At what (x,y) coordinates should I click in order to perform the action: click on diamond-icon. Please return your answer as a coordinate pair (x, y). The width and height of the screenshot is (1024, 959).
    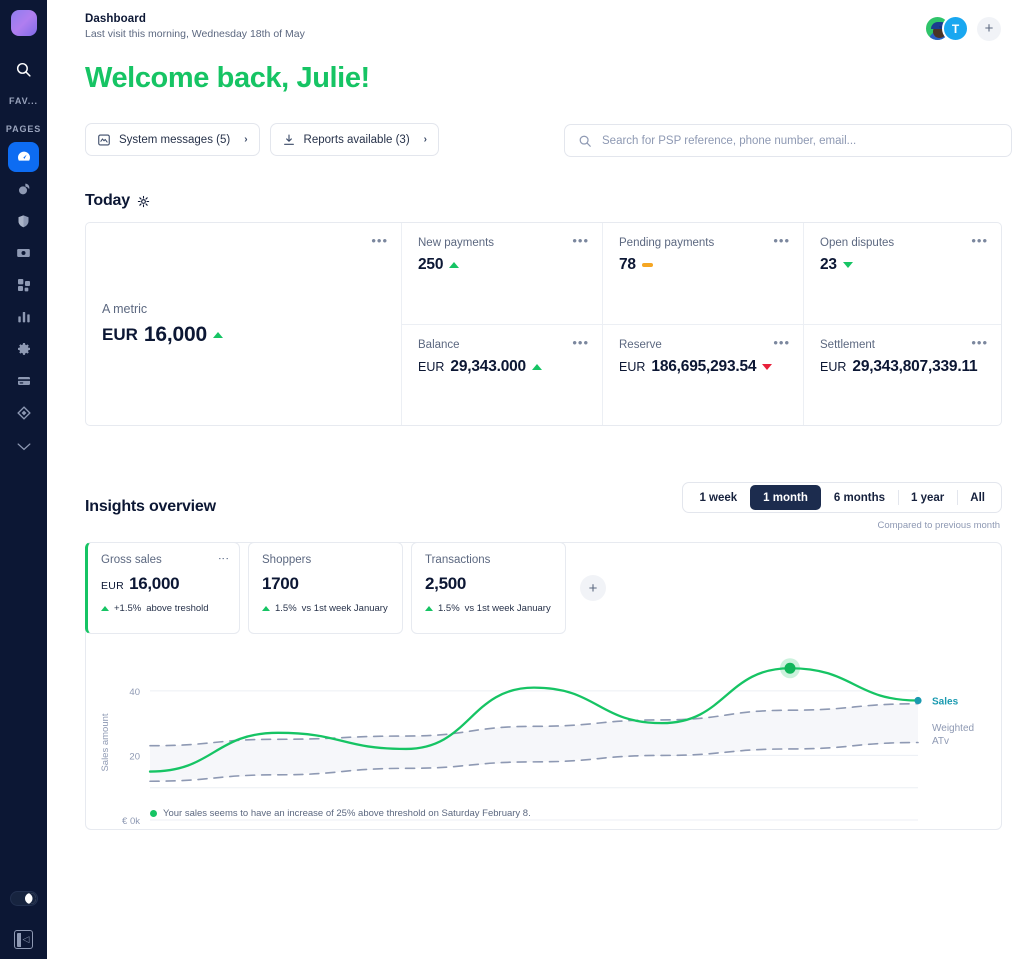
    Looking at the image, I should click on (23, 413).